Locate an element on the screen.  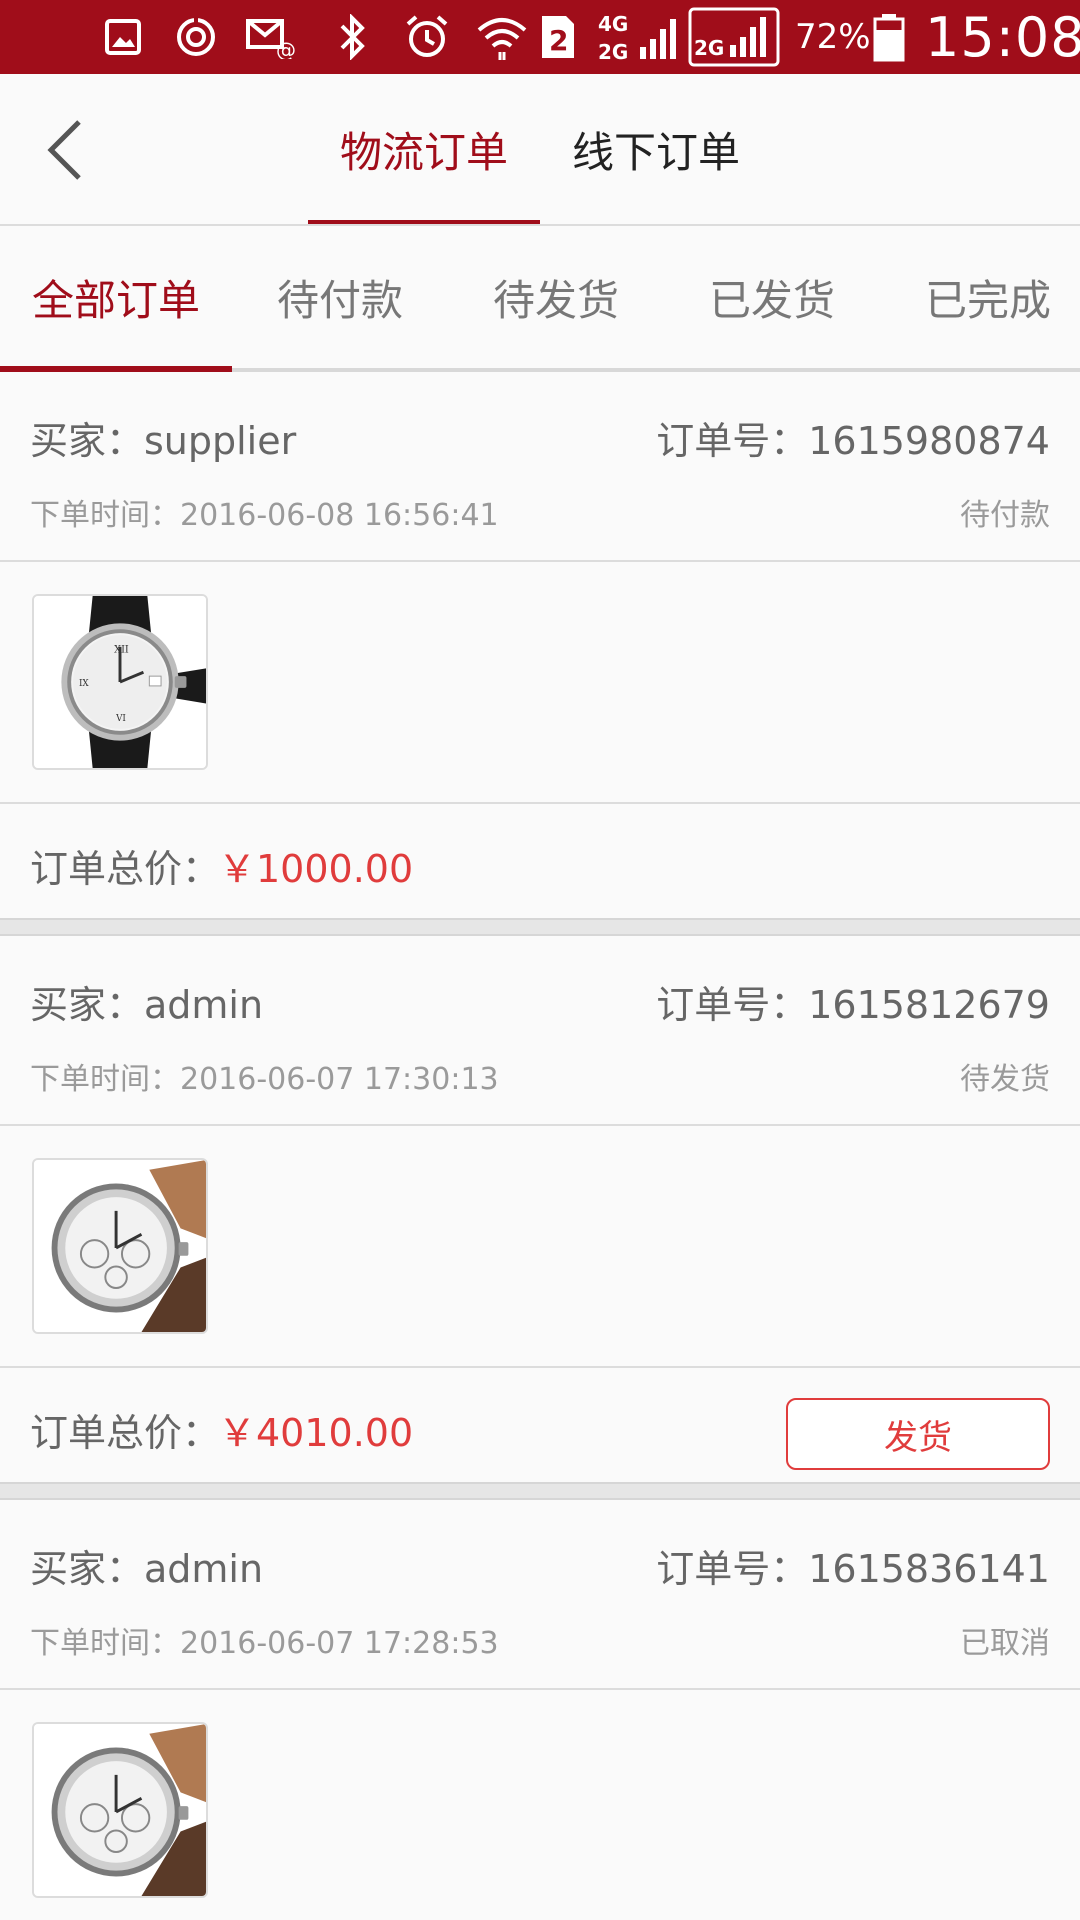
order-status: 待付款 is located at coordinates (1005, 515).